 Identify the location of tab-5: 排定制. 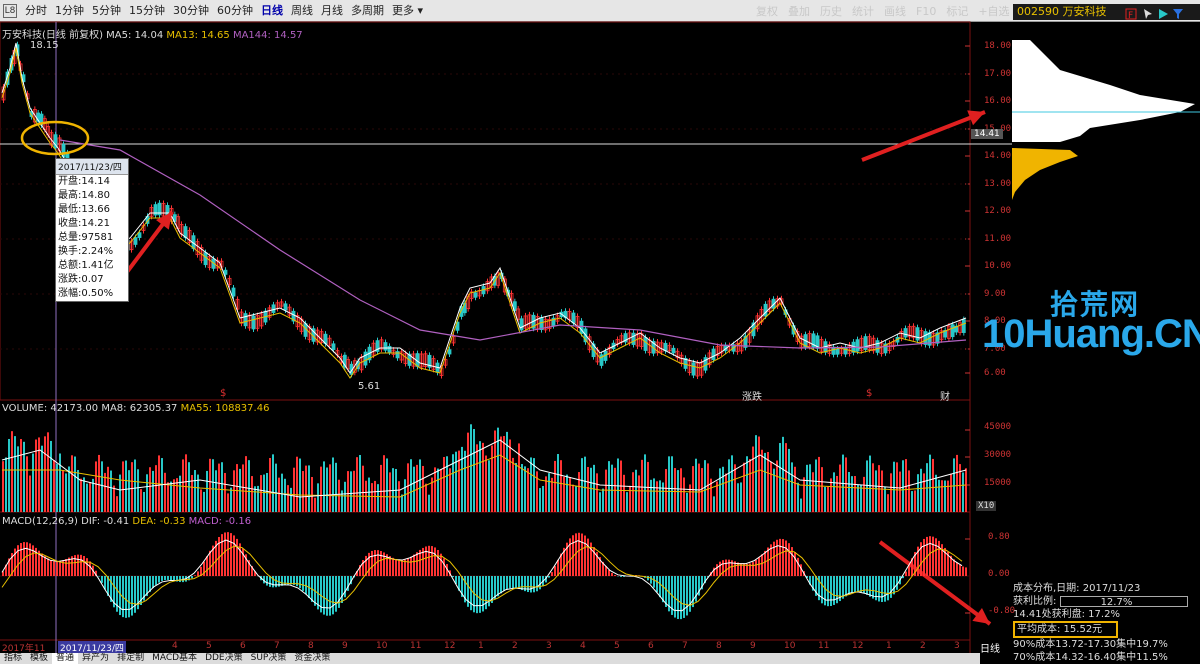
(130, 658).